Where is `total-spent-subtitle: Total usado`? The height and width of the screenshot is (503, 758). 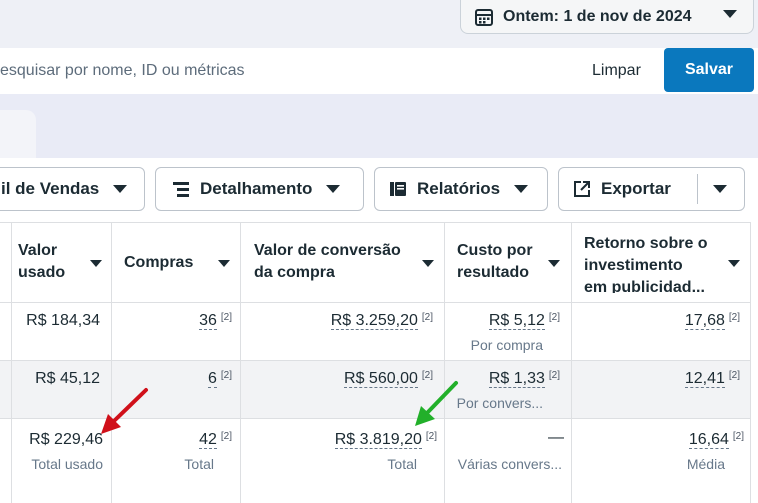
total-spent-subtitle: Total usado is located at coordinates (67, 464).